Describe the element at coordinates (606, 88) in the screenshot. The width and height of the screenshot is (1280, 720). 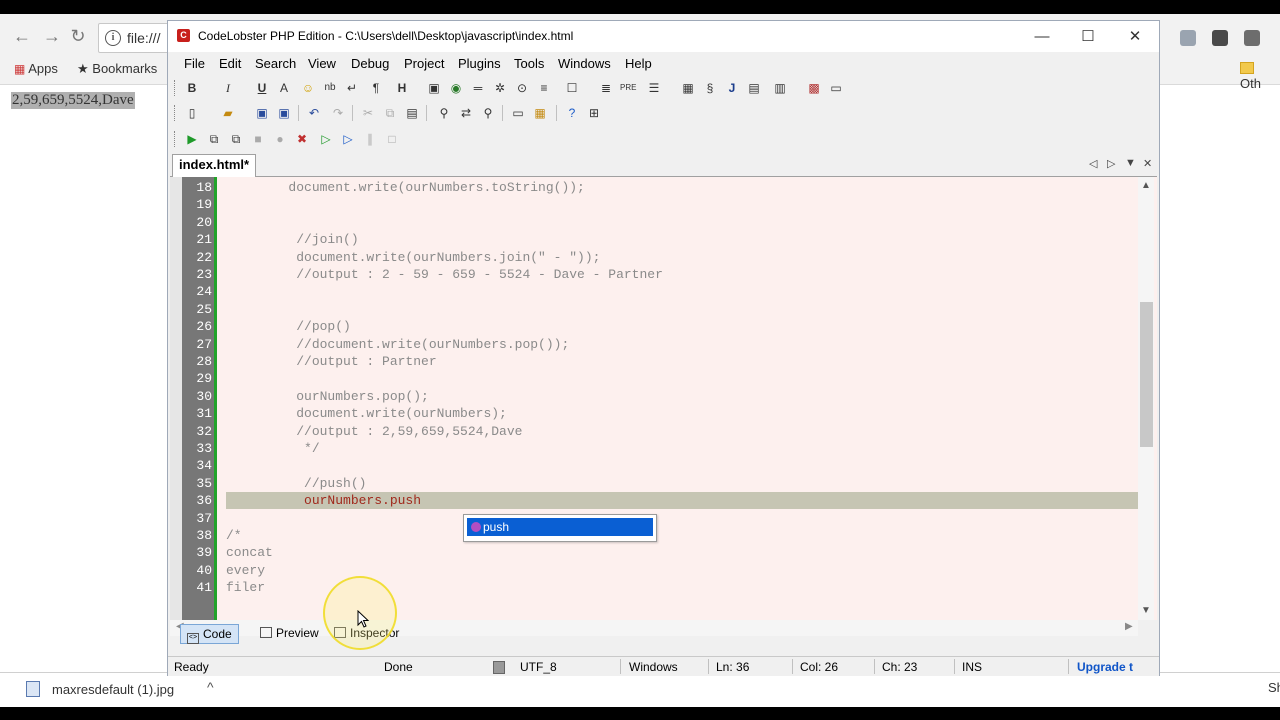
I see `align-center-icon: ≣` at that location.